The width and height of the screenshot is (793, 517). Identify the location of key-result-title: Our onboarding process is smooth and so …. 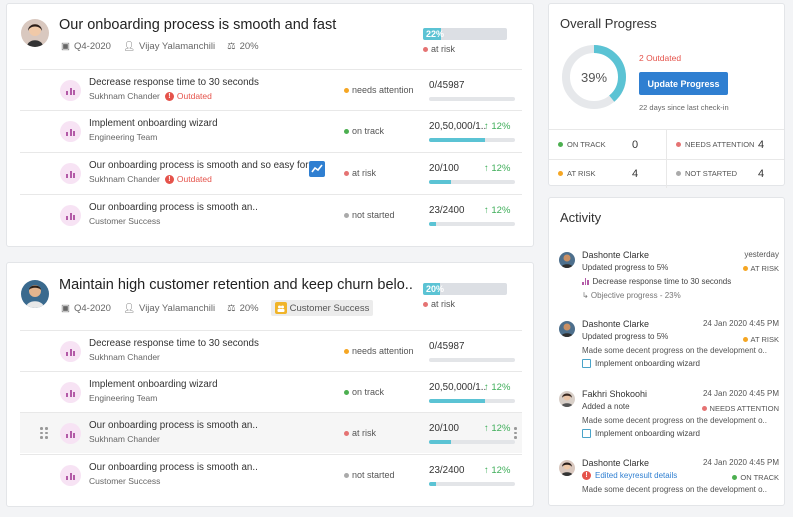
(198, 165).